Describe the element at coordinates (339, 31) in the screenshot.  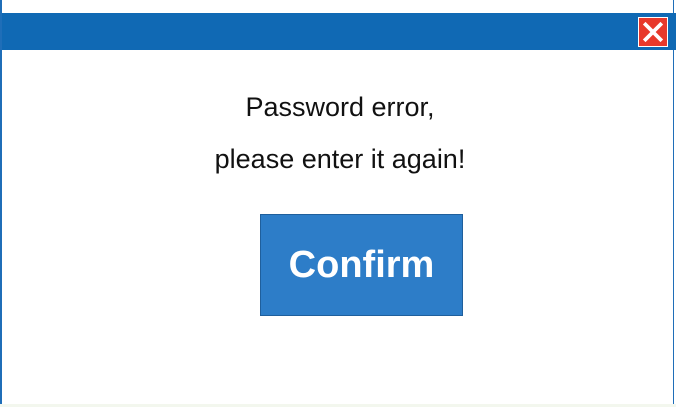
I see `dialog-titlebar` at that location.